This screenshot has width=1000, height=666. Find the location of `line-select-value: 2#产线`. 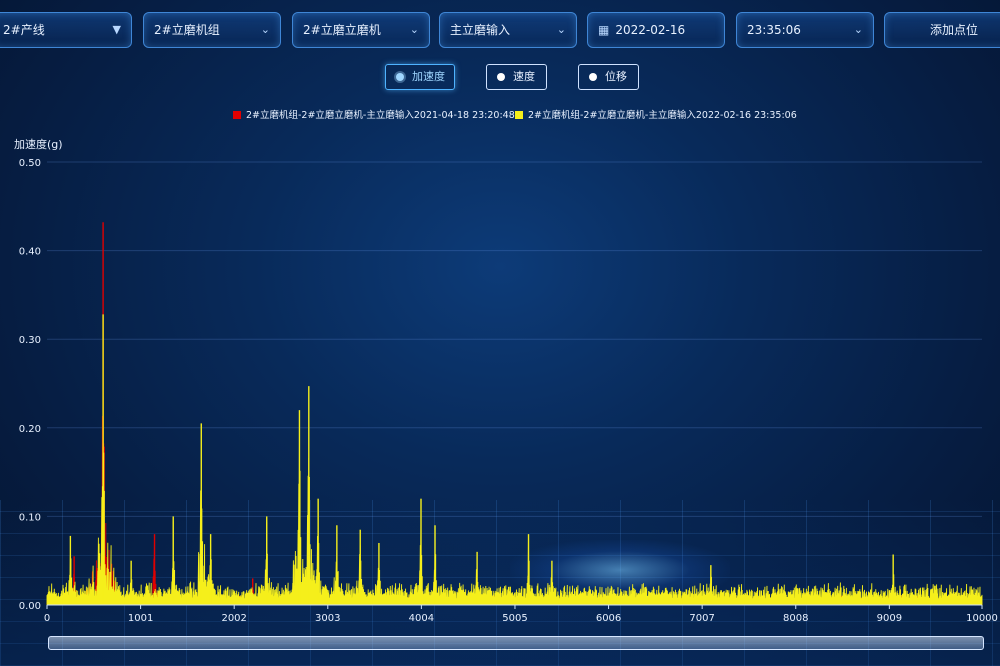

line-select-value: 2#产线 is located at coordinates (24, 30).